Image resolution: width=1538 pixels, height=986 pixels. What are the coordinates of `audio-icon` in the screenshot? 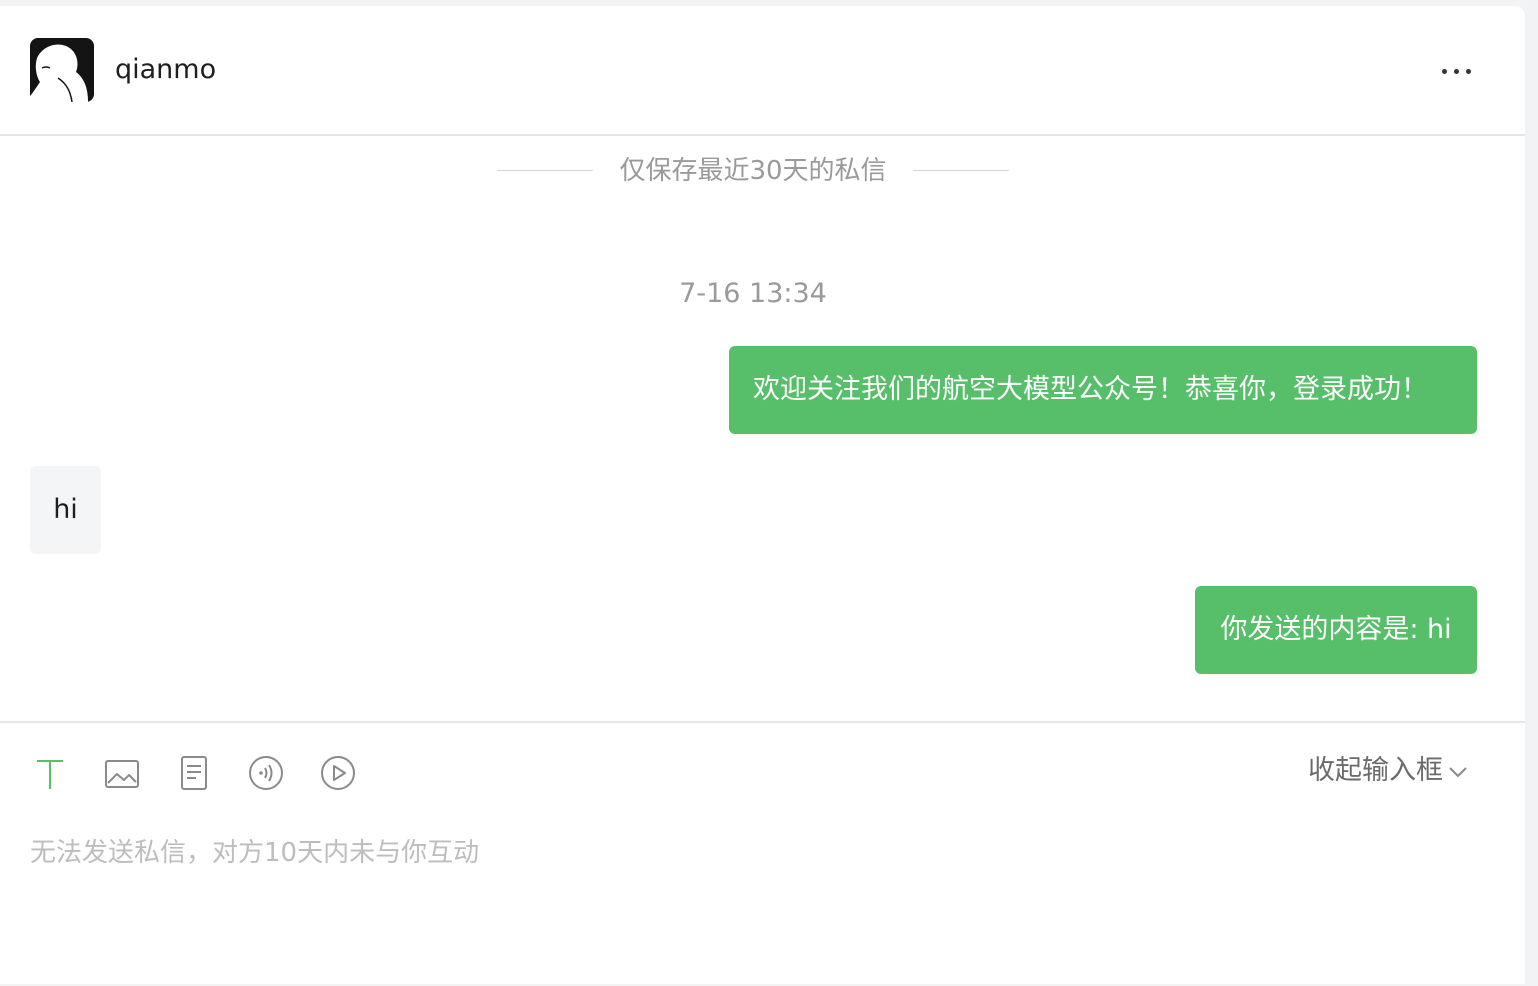 It's located at (266, 773).